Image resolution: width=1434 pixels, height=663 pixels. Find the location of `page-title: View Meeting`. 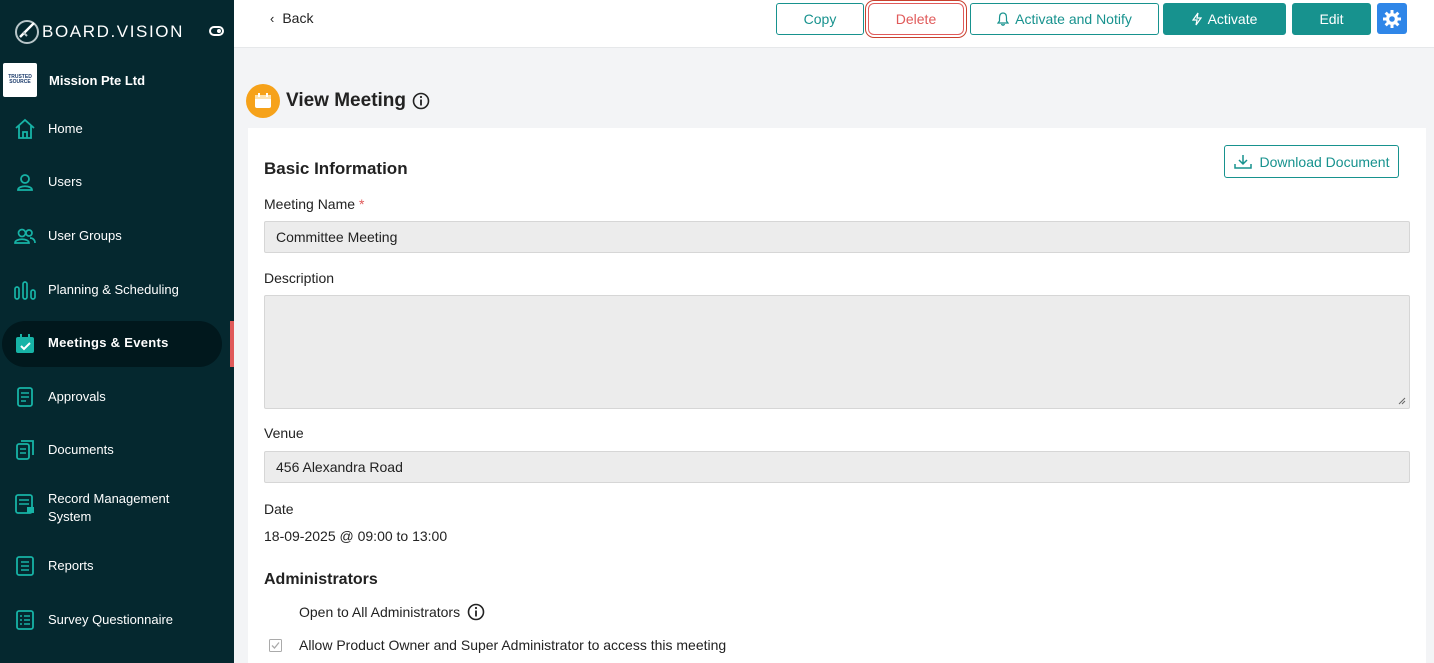

page-title: View Meeting is located at coordinates (346, 100).